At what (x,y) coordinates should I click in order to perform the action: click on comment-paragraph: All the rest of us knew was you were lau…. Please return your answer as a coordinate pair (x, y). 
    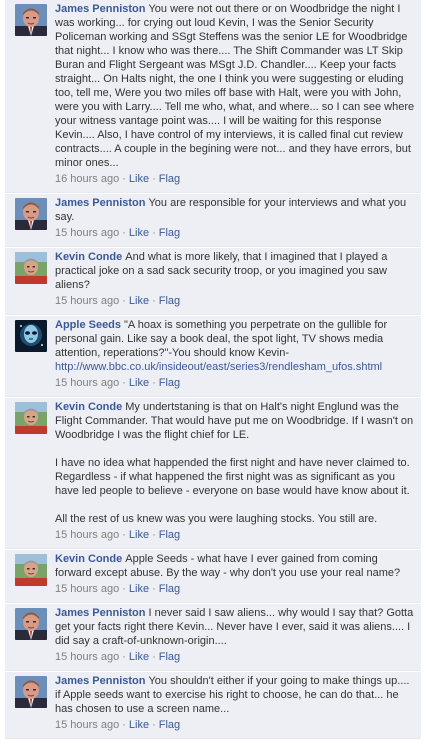
    Looking at the image, I should click on (235, 519).